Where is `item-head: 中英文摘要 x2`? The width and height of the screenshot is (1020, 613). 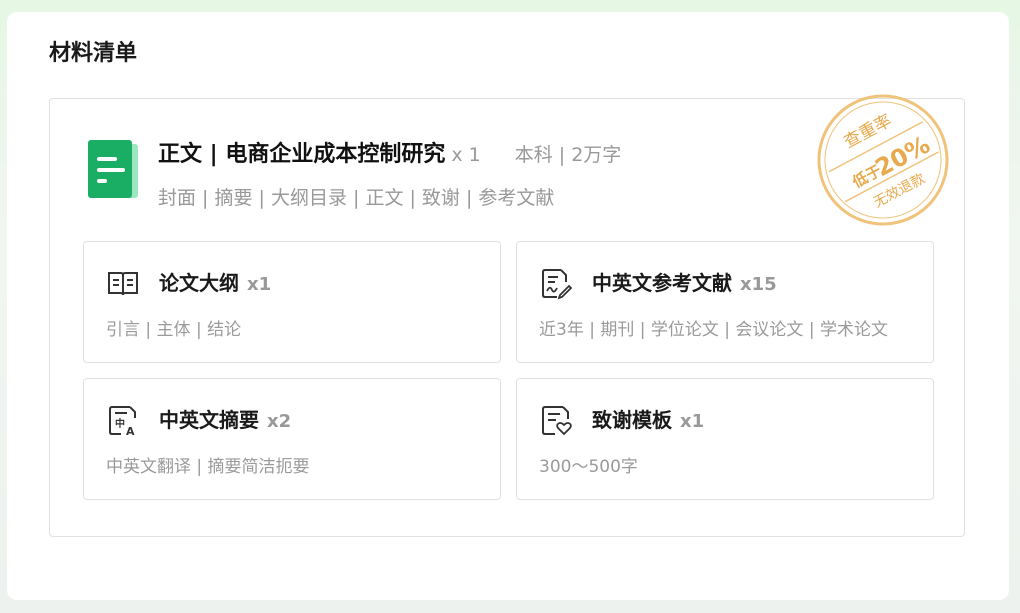
item-head: 中英文摘要 x2 is located at coordinates (225, 421).